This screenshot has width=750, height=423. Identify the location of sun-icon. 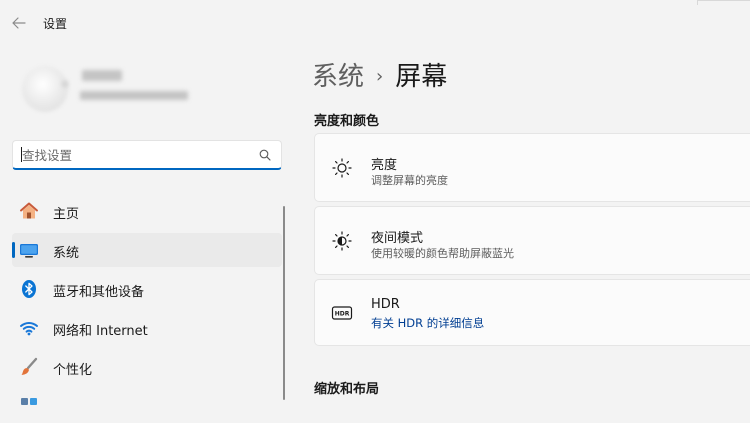
(342, 168).